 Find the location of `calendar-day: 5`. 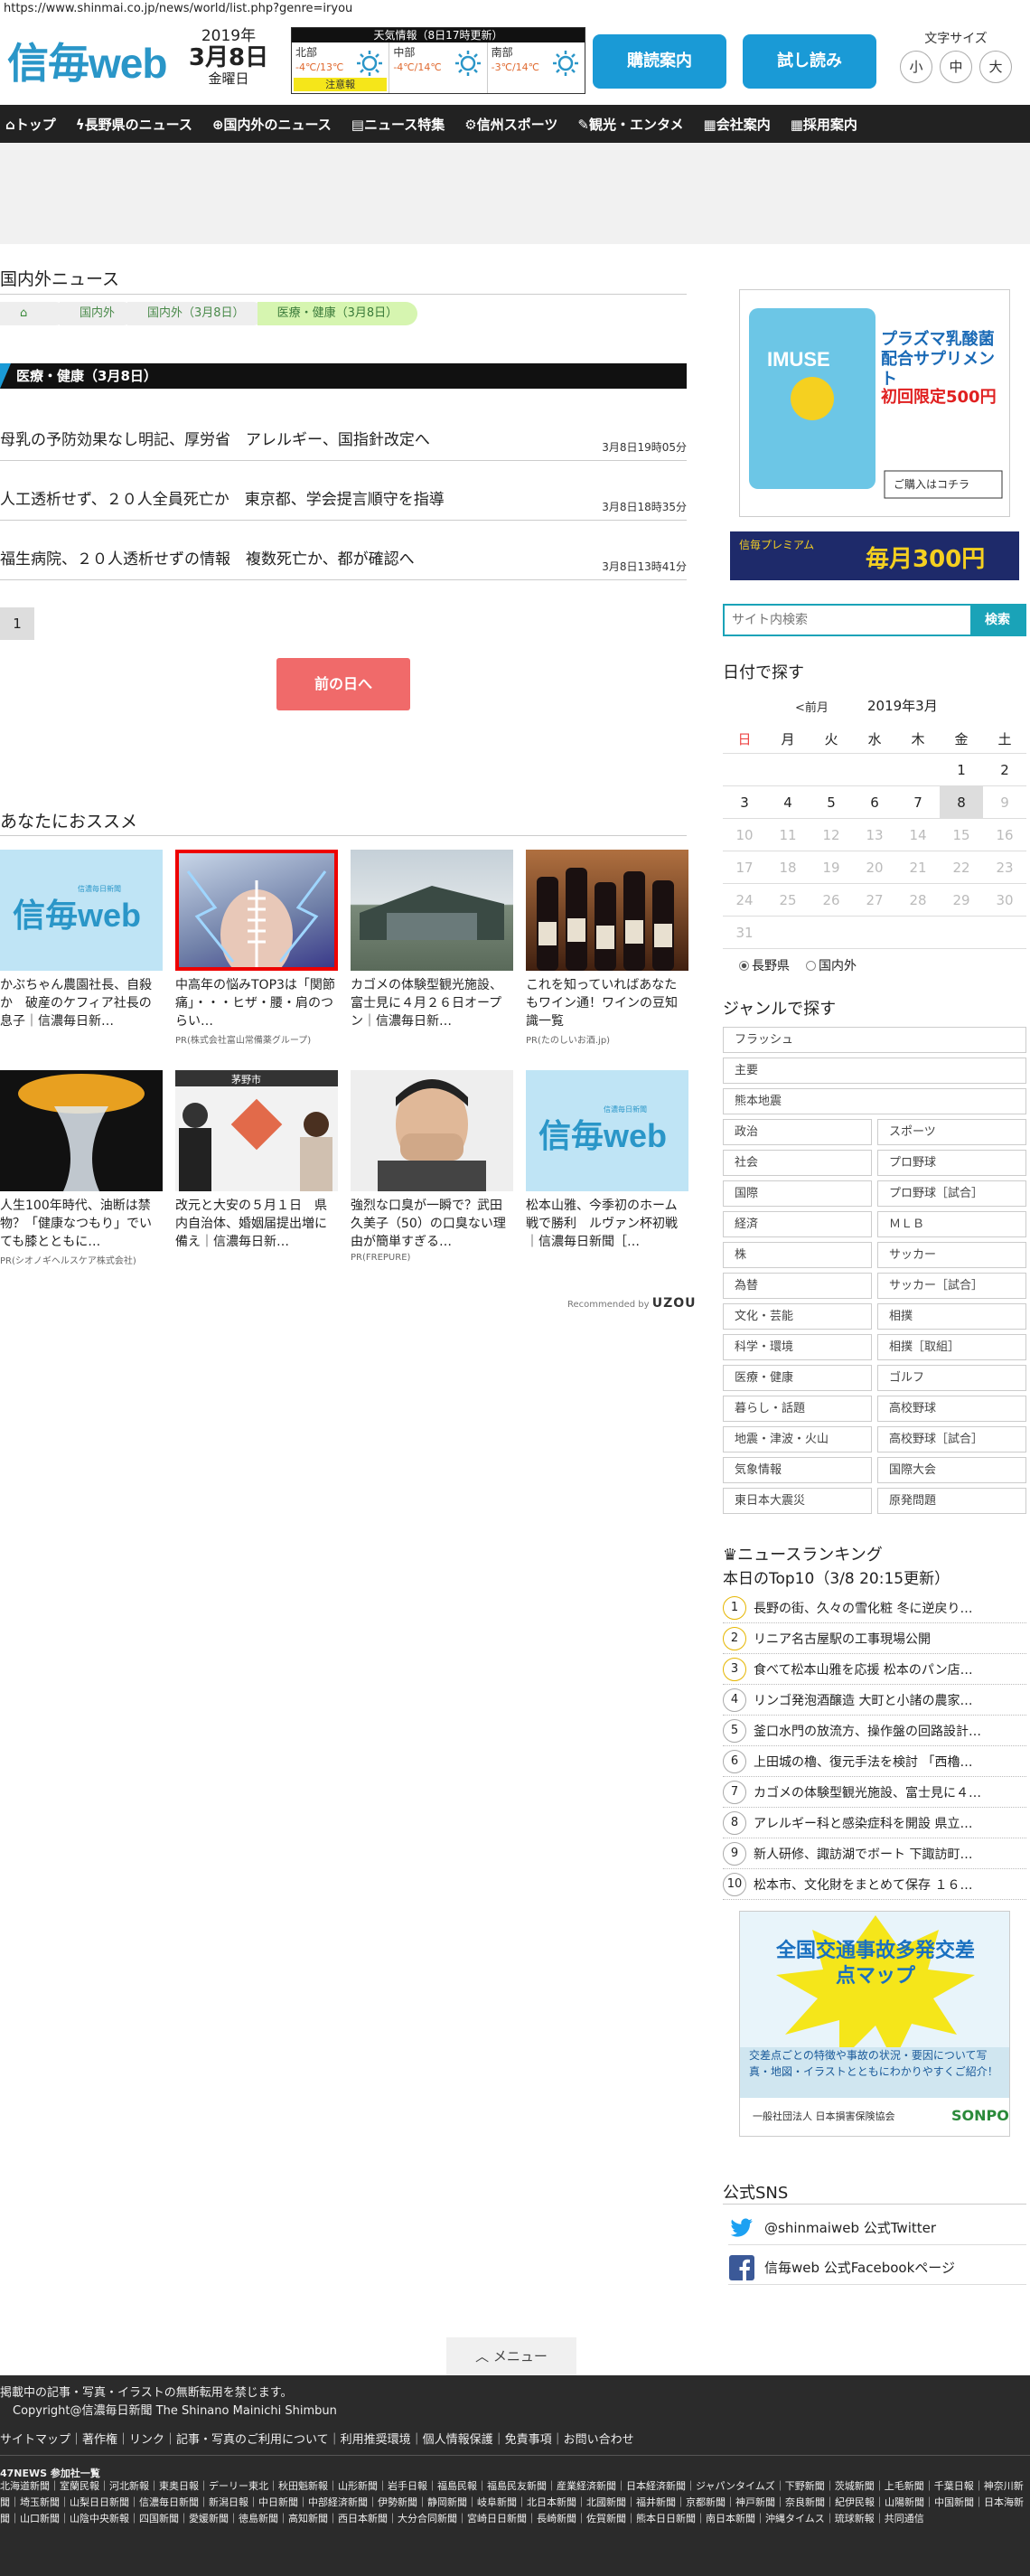

calendar-day: 5 is located at coordinates (831, 802).